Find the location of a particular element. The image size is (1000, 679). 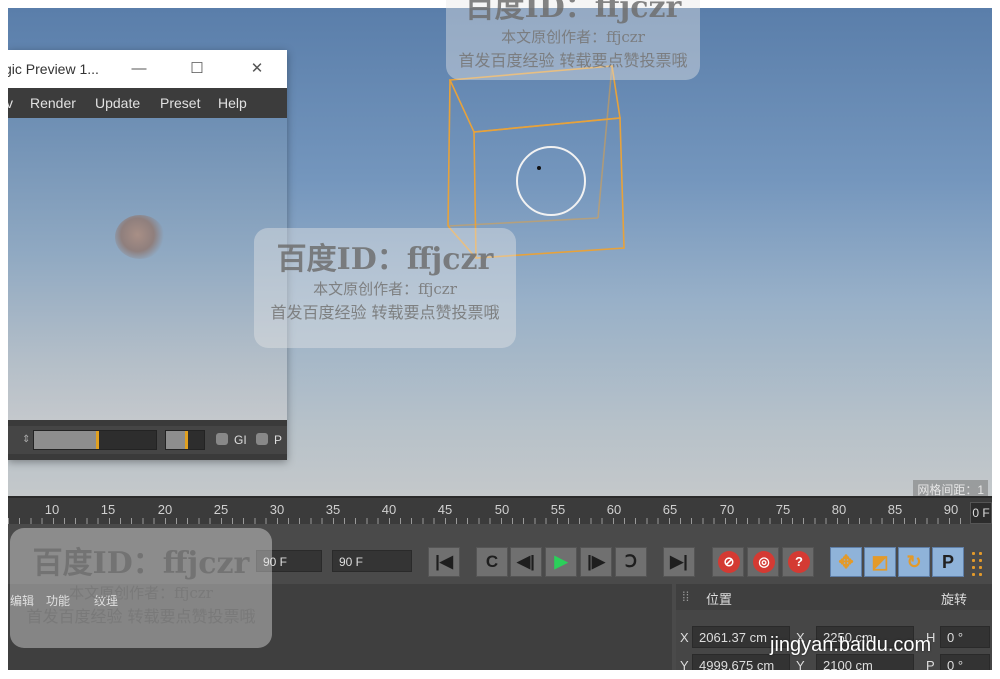

spin-arrows-icon: ⇕ is located at coordinates (26, 439).